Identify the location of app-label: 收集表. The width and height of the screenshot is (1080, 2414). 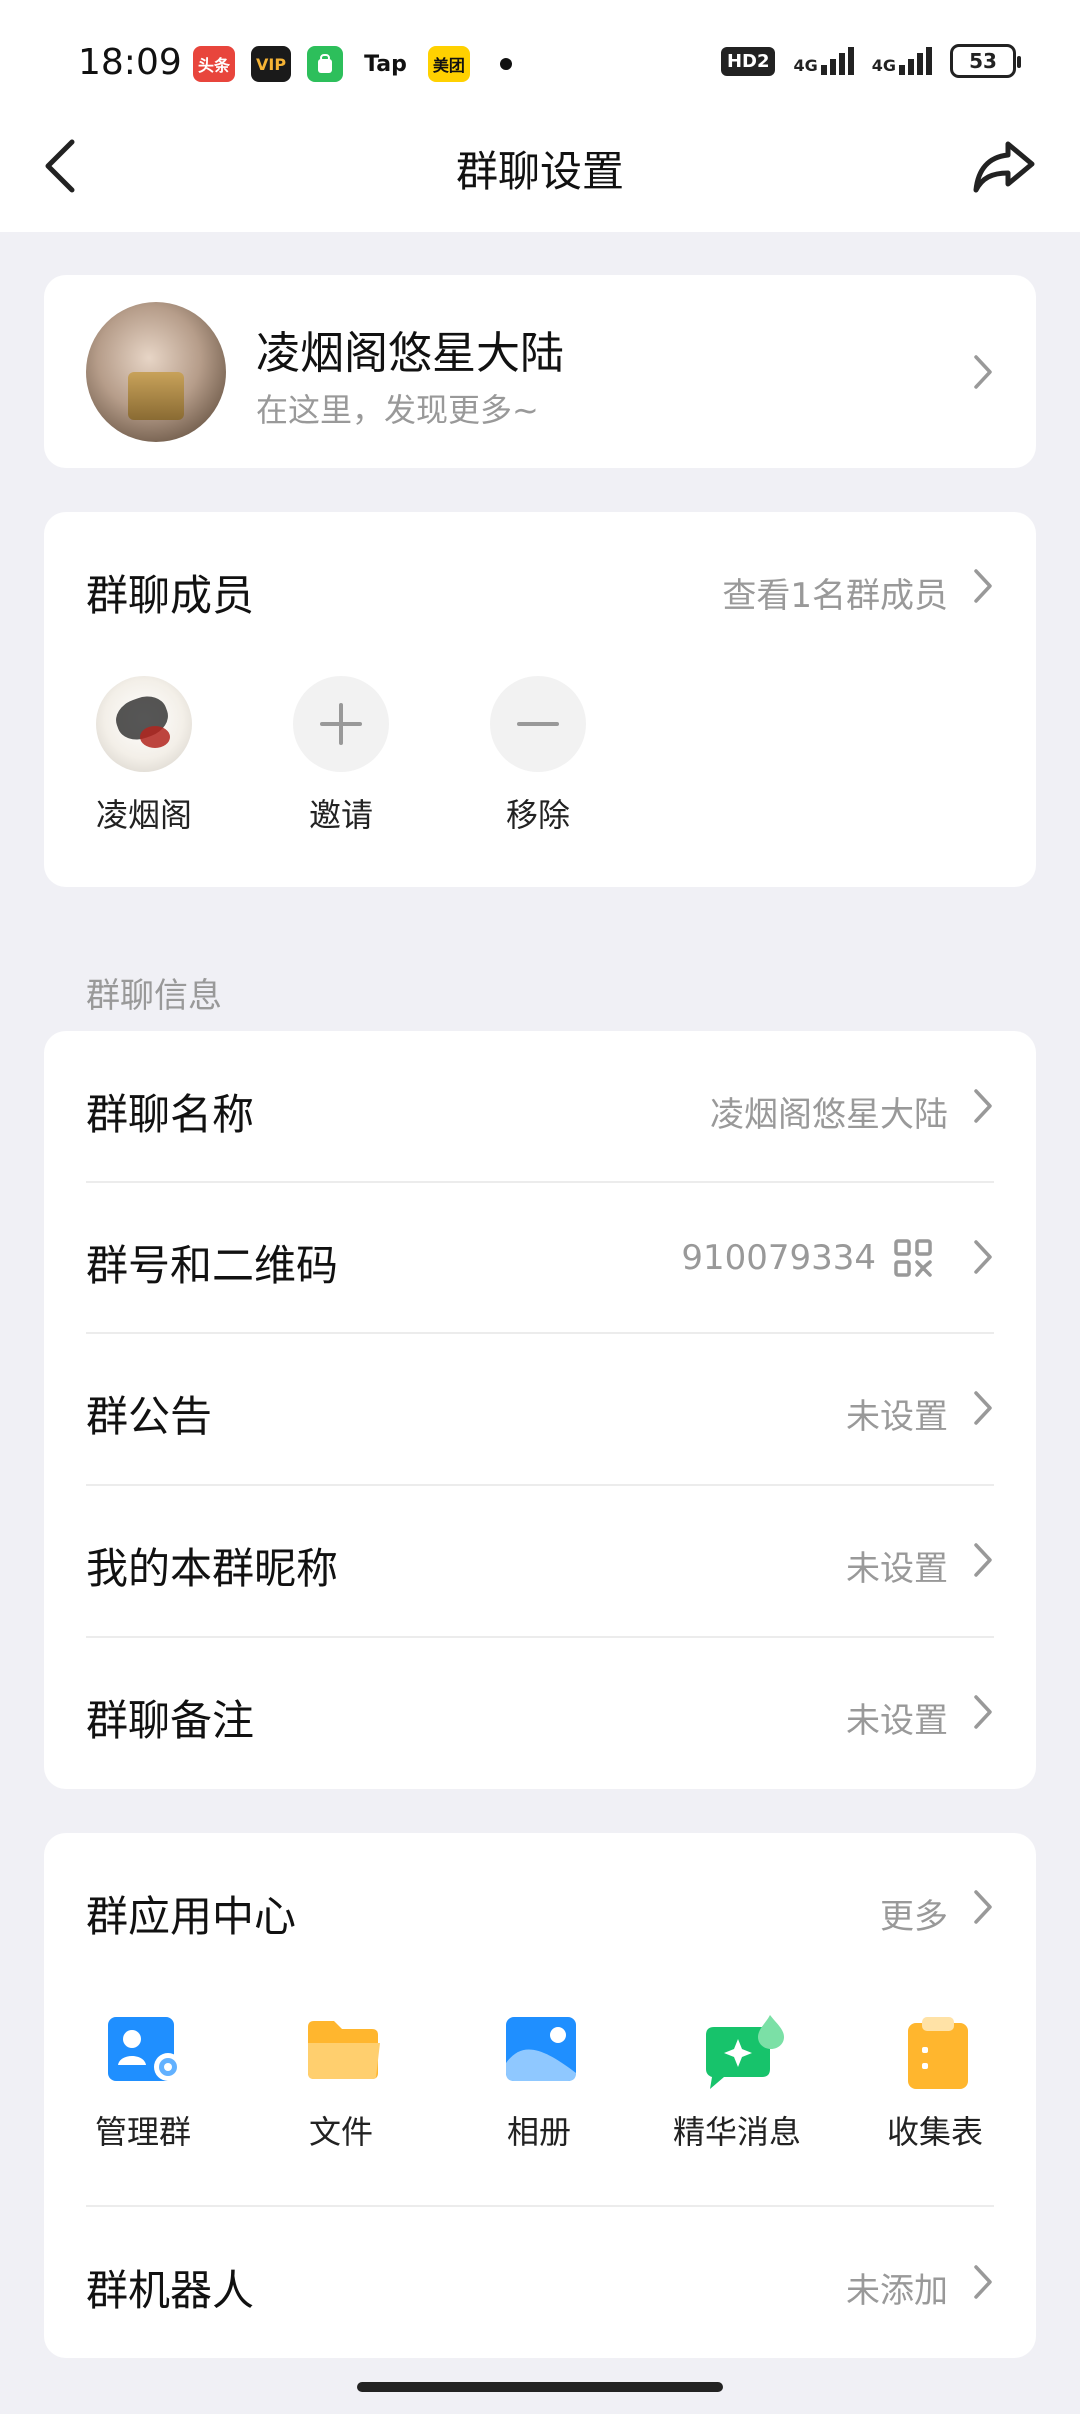
(934, 2132).